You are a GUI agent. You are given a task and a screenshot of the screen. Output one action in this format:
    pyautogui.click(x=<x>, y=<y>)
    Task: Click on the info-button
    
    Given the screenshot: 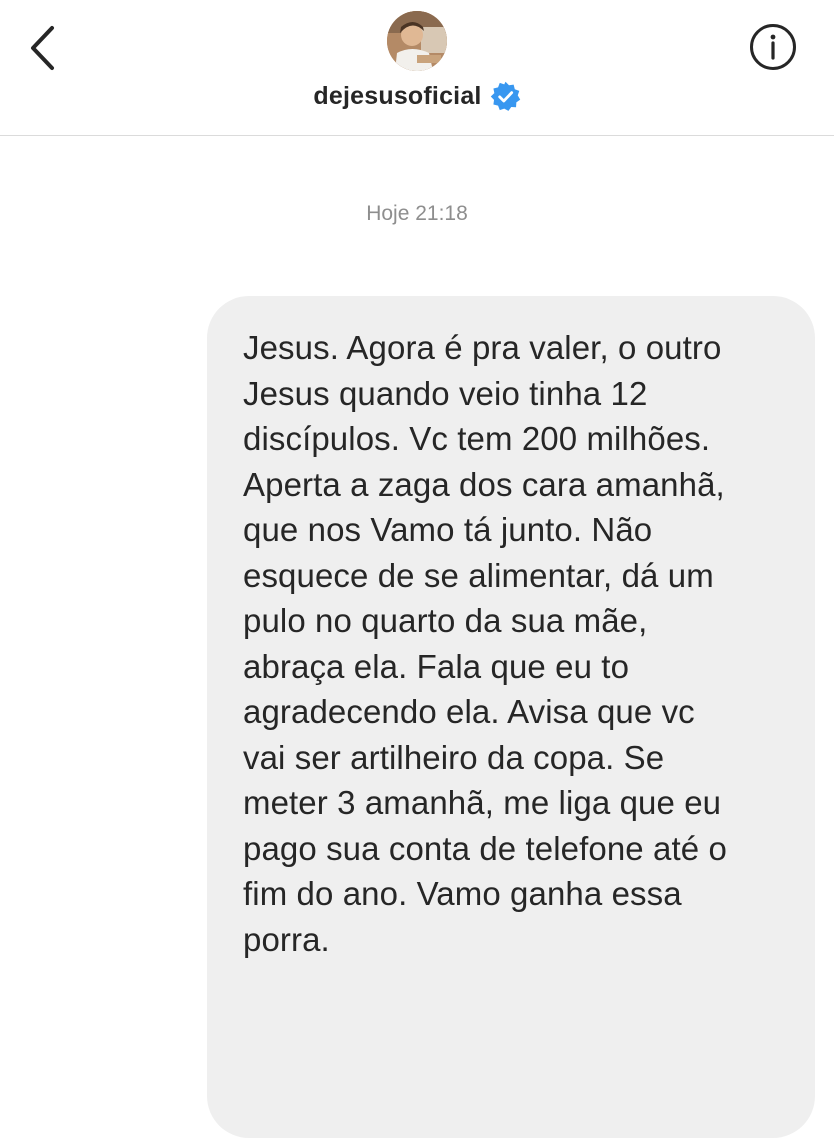 What is the action you would take?
    pyautogui.click(x=773, y=47)
    